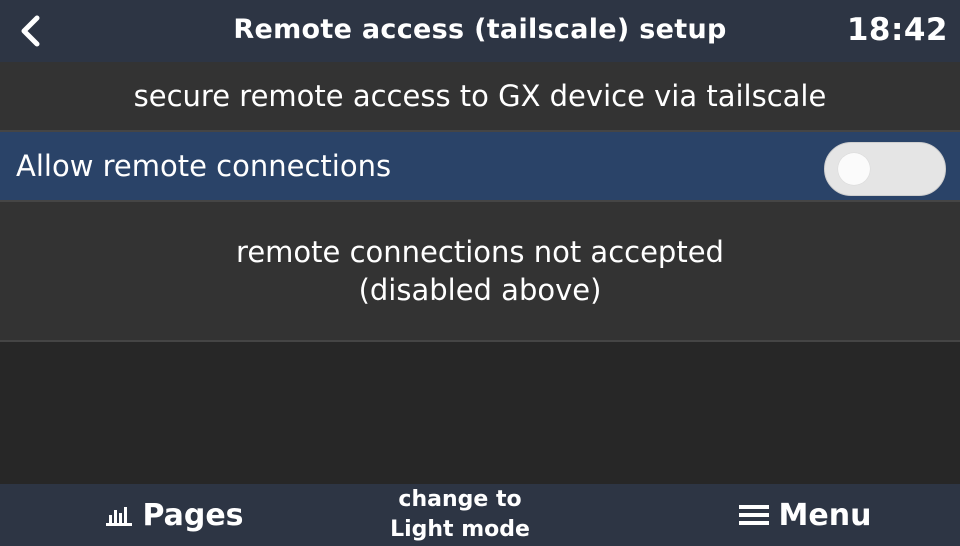 This screenshot has width=960, height=546. I want to click on page-title: Remote access (tailscale) setup, so click(480, 29).